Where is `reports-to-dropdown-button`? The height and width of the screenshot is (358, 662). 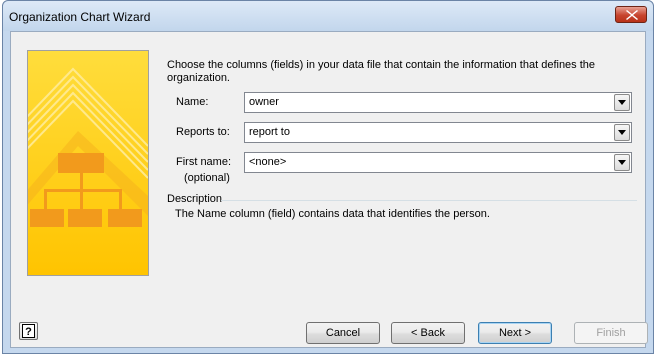
reports-to-dropdown-button is located at coordinates (622, 132).